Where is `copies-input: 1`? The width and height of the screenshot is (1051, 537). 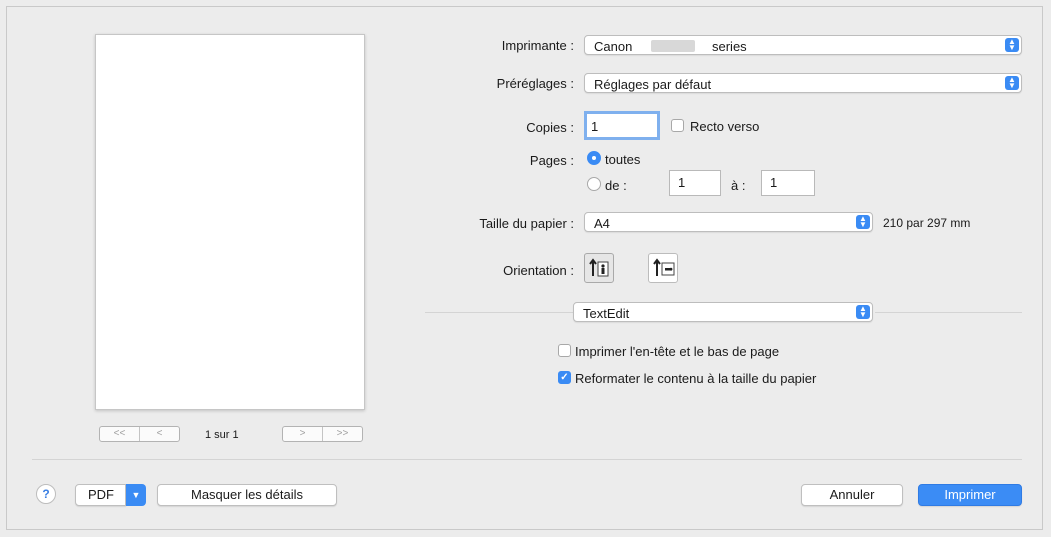
copies-input: 1 is located at coordinates (622, 125).